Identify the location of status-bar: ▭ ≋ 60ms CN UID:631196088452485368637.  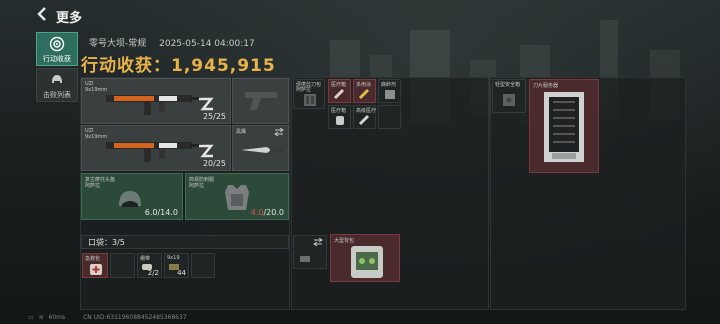
(107, 317).